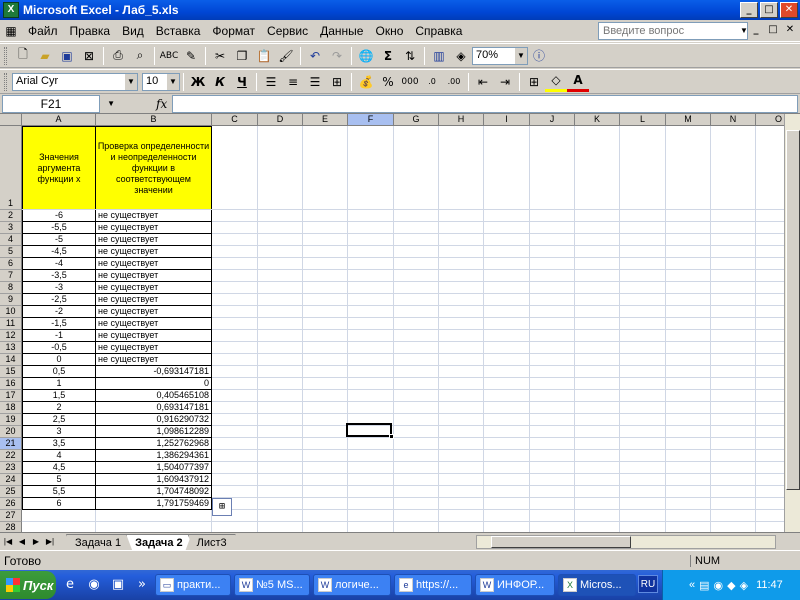 This screenshot has width=800, height=600. I want to click on cell-b16: 0, so click(154, 384).